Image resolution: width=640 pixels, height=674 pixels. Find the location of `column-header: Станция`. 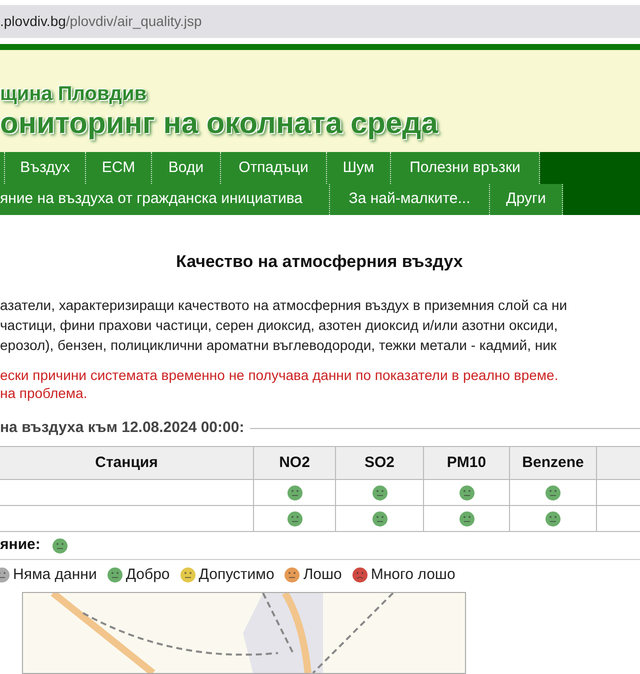

column-header: Станция is located at coordinates (126, 462).